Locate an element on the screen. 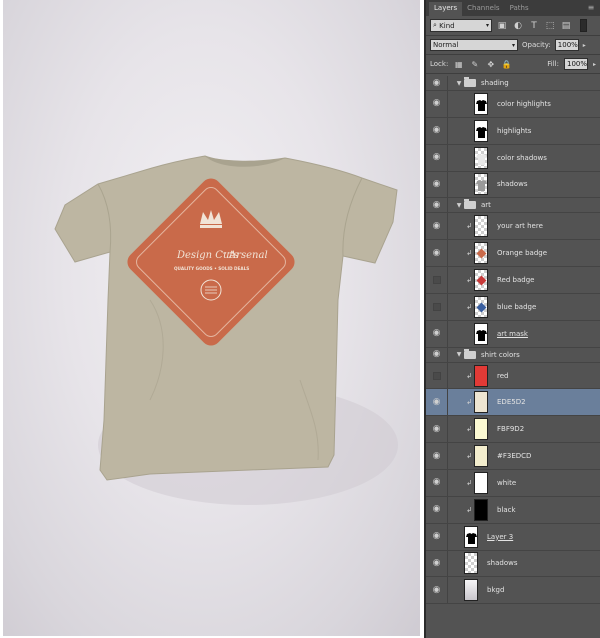 The height and width of the screenshot is (638, 600). layer-row: ◉ ↲ black is located at coordinates (513, 510).